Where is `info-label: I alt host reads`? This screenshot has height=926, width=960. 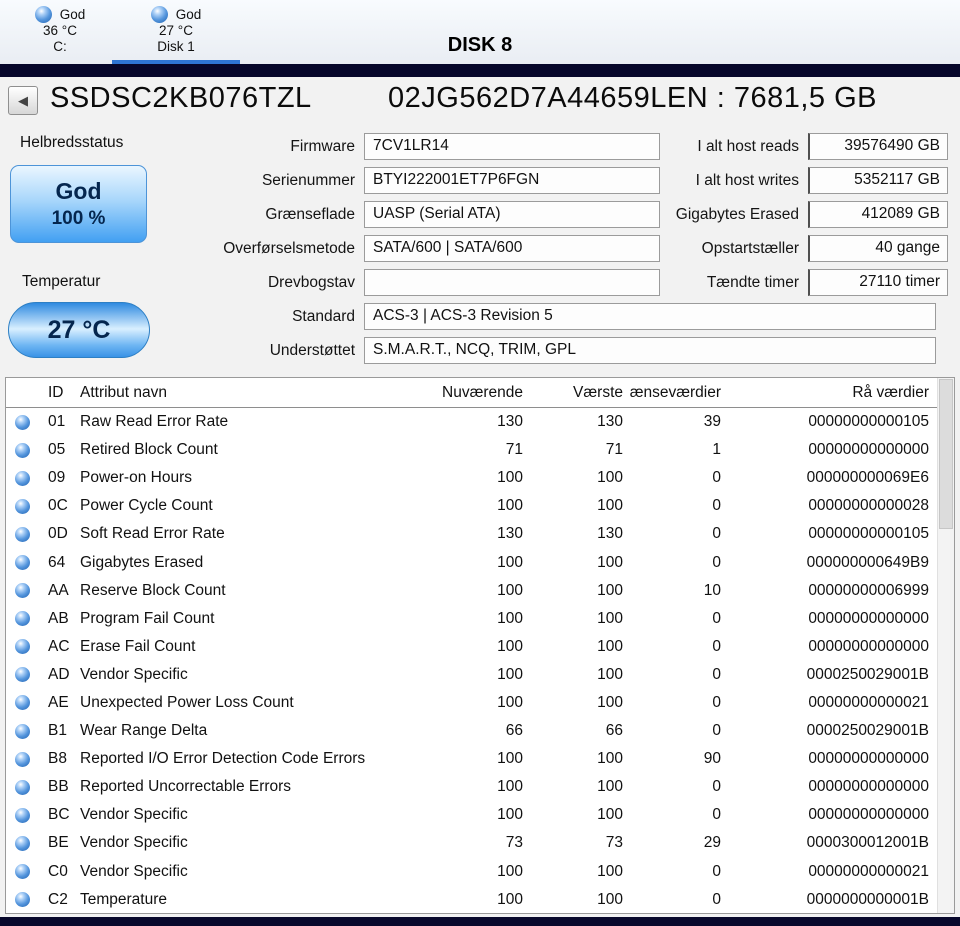
info-label: I alt host reads is located at coordinates (748, 146).